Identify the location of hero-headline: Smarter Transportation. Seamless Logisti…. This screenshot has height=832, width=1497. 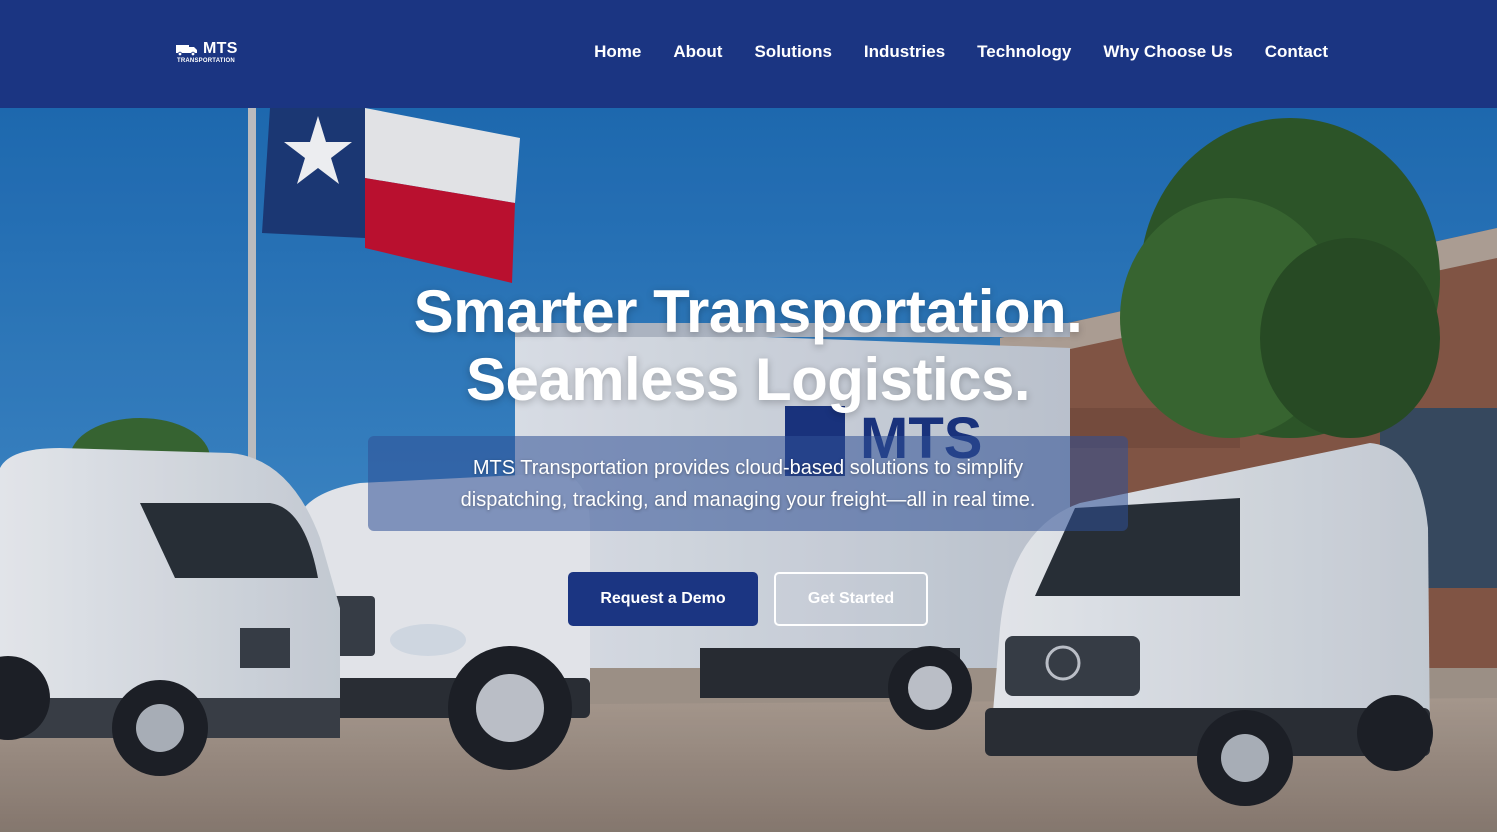
(748, 346).